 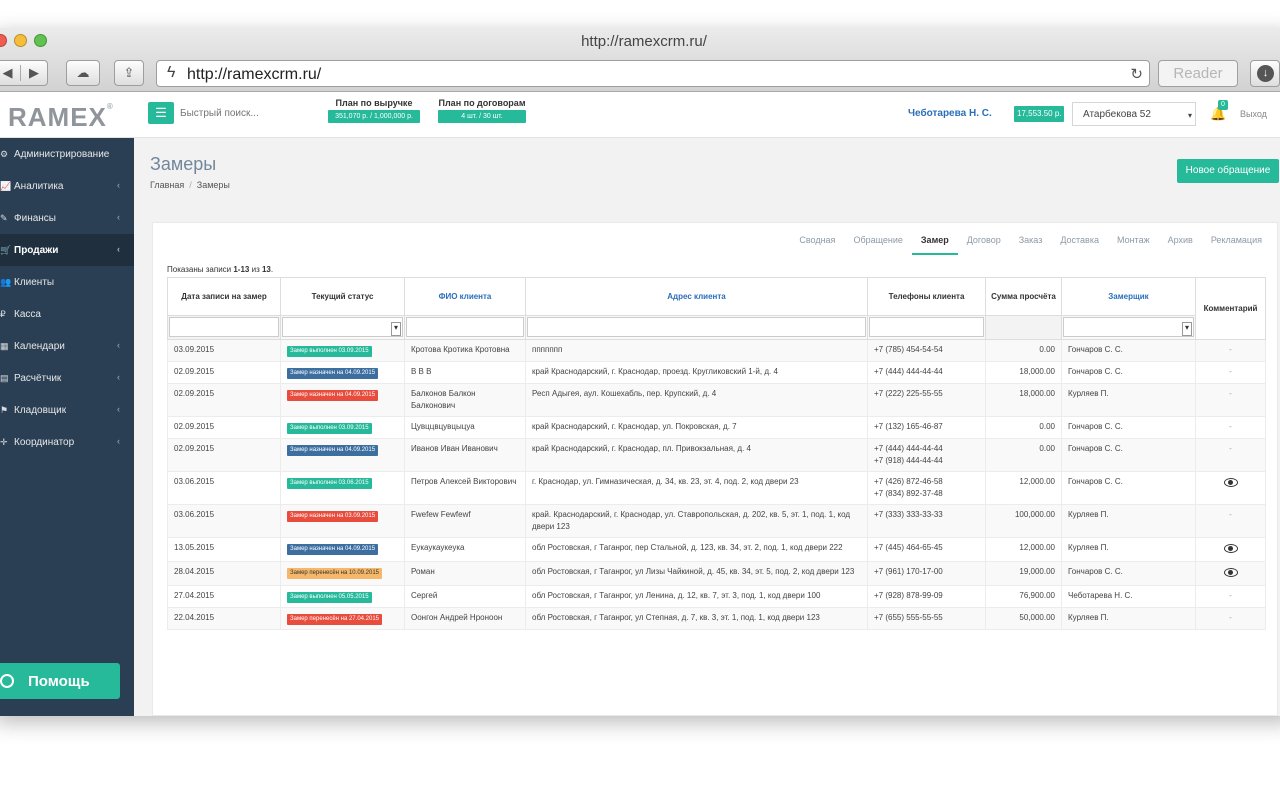 What do you see at coordinates (67, 378) in the screenshot?
I see `sidebar-item-7: ▤ Расчётчик ‹` at bounding box center [67, 378].